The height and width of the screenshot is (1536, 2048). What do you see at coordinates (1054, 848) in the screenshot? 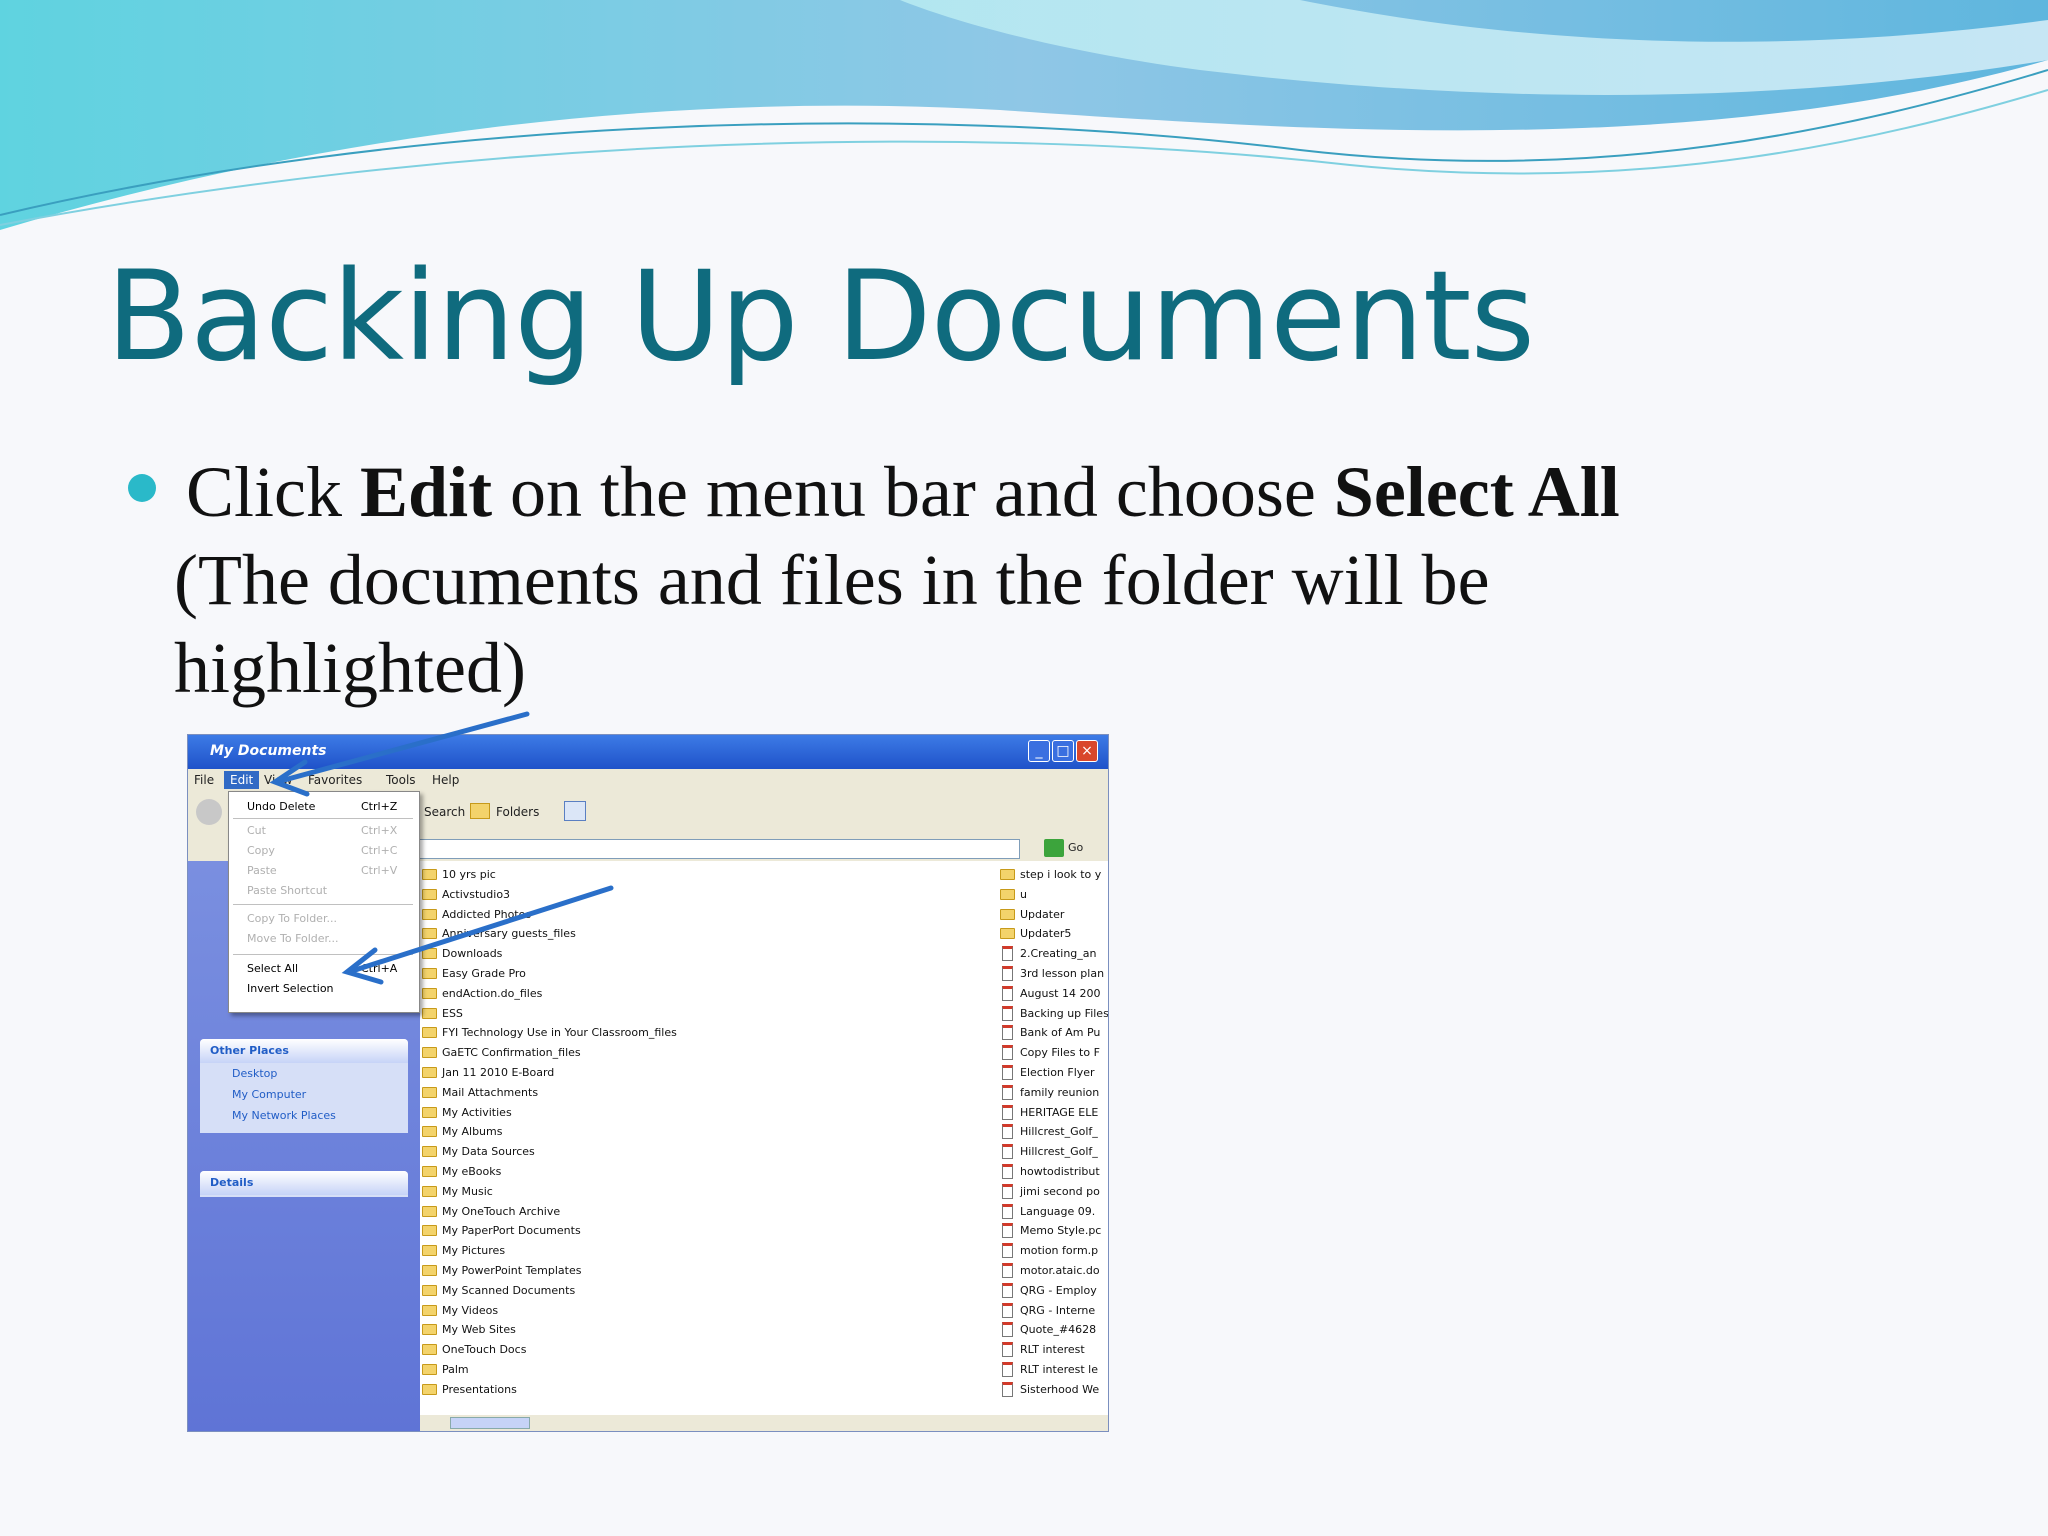
I see `go-arrow-icon` at bounding box center [1054, 848].